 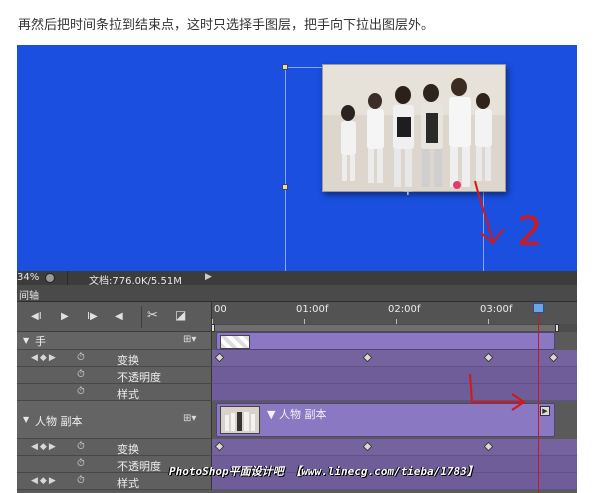 I want to click on ruler-label: 00, so click(x=220, y=309).